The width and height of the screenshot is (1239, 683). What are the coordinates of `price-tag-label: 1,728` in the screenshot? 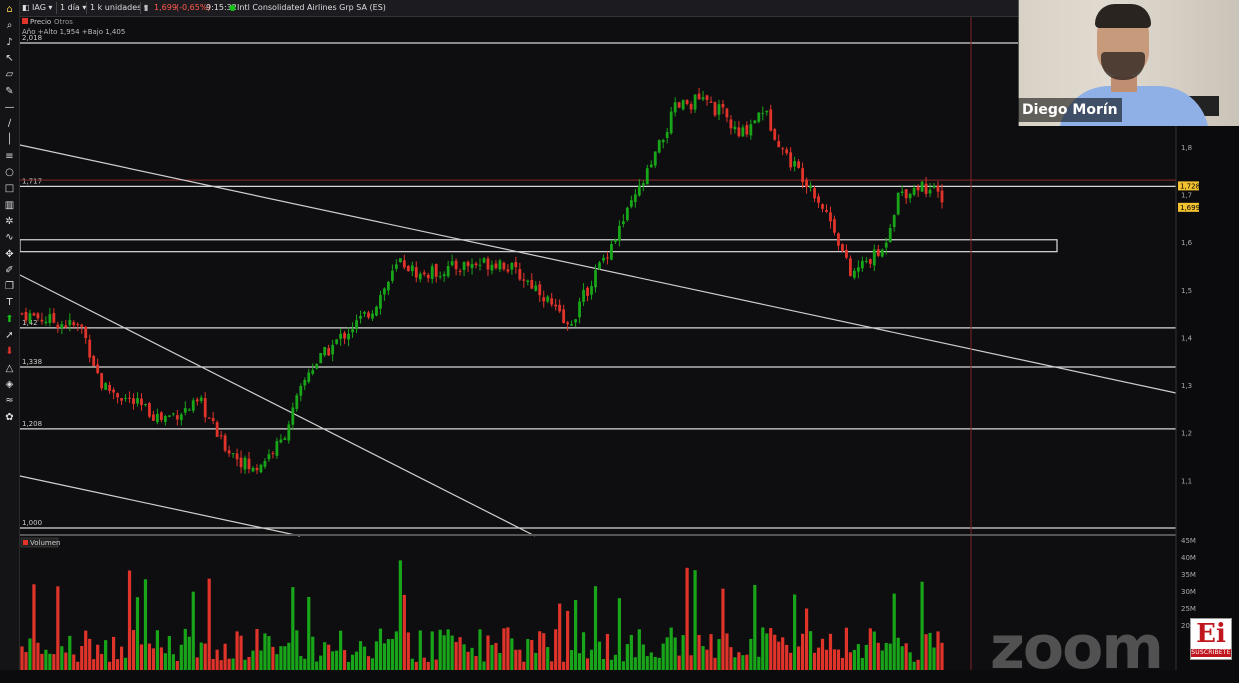 It's located at (1190, 186).